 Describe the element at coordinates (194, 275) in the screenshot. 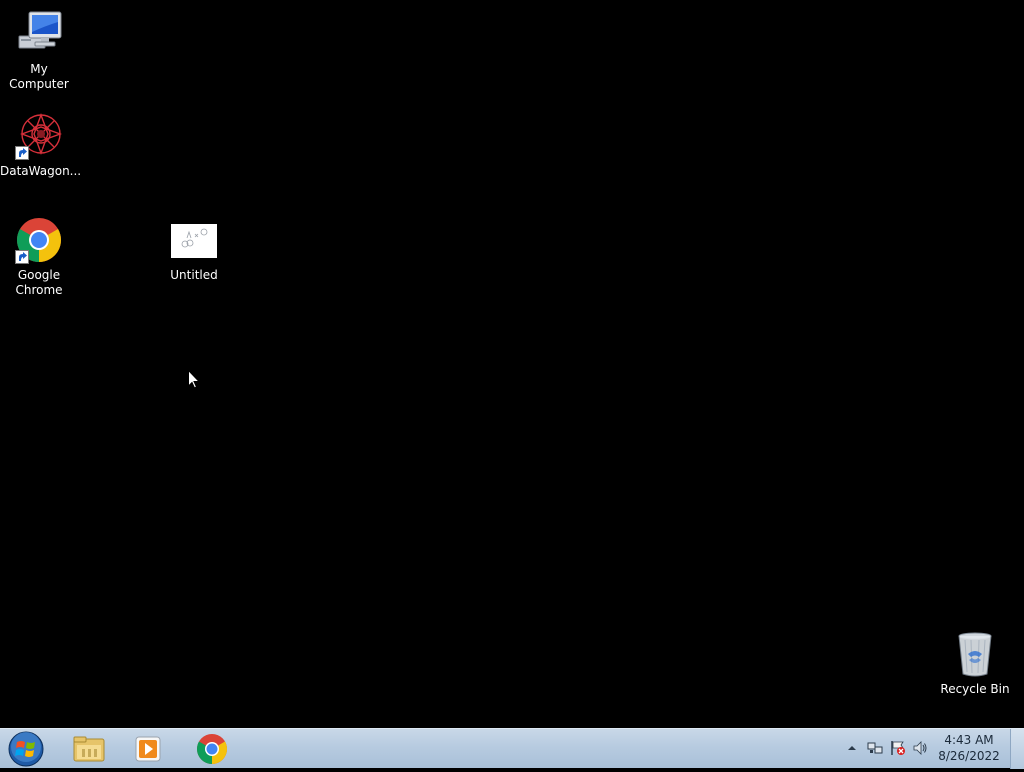

I see `untitled-label: Untitled` at that location.